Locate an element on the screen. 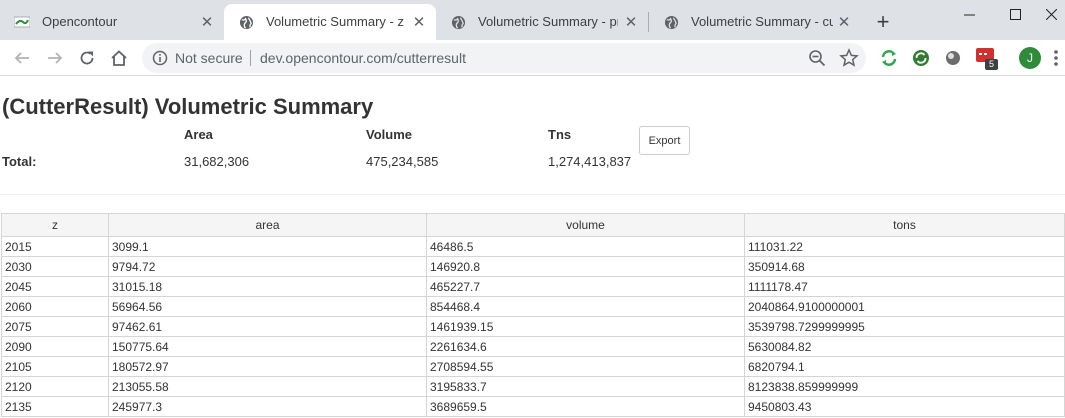 This screenshot has height=418, width=1065. cell-z: 2045 is located at coordinates (55, 286).